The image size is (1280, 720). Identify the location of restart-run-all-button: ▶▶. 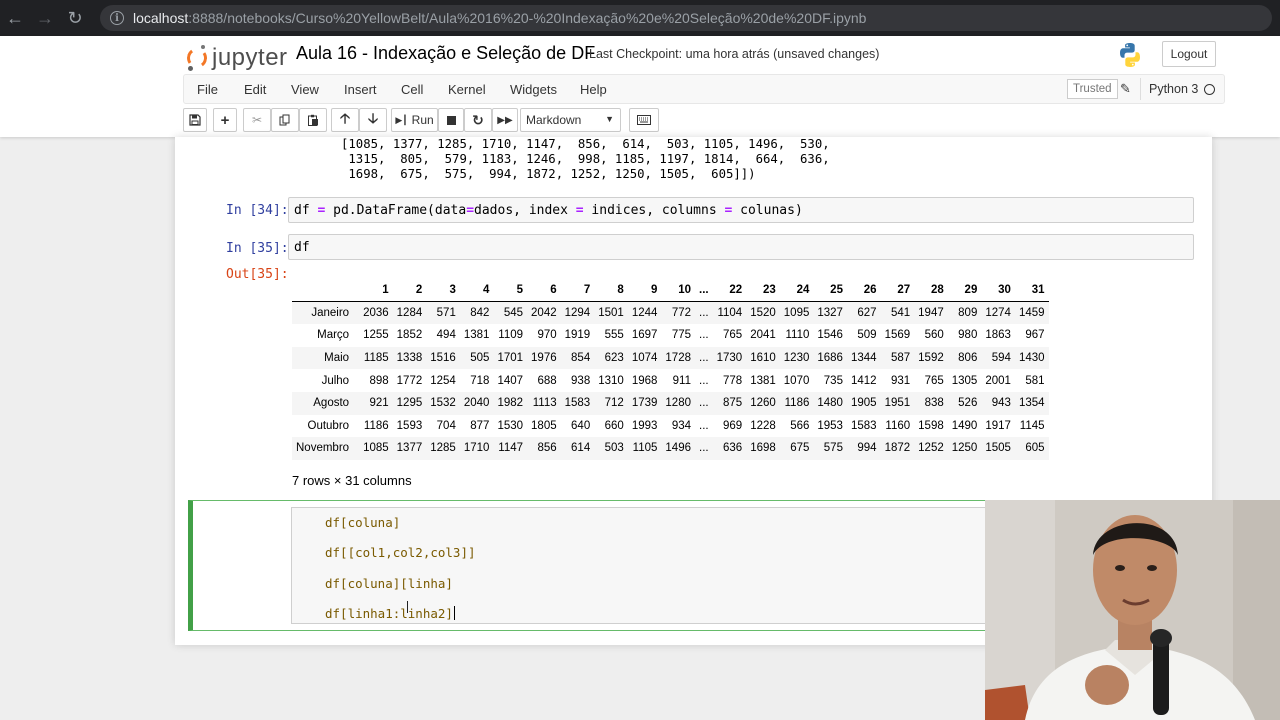
(505, 120).